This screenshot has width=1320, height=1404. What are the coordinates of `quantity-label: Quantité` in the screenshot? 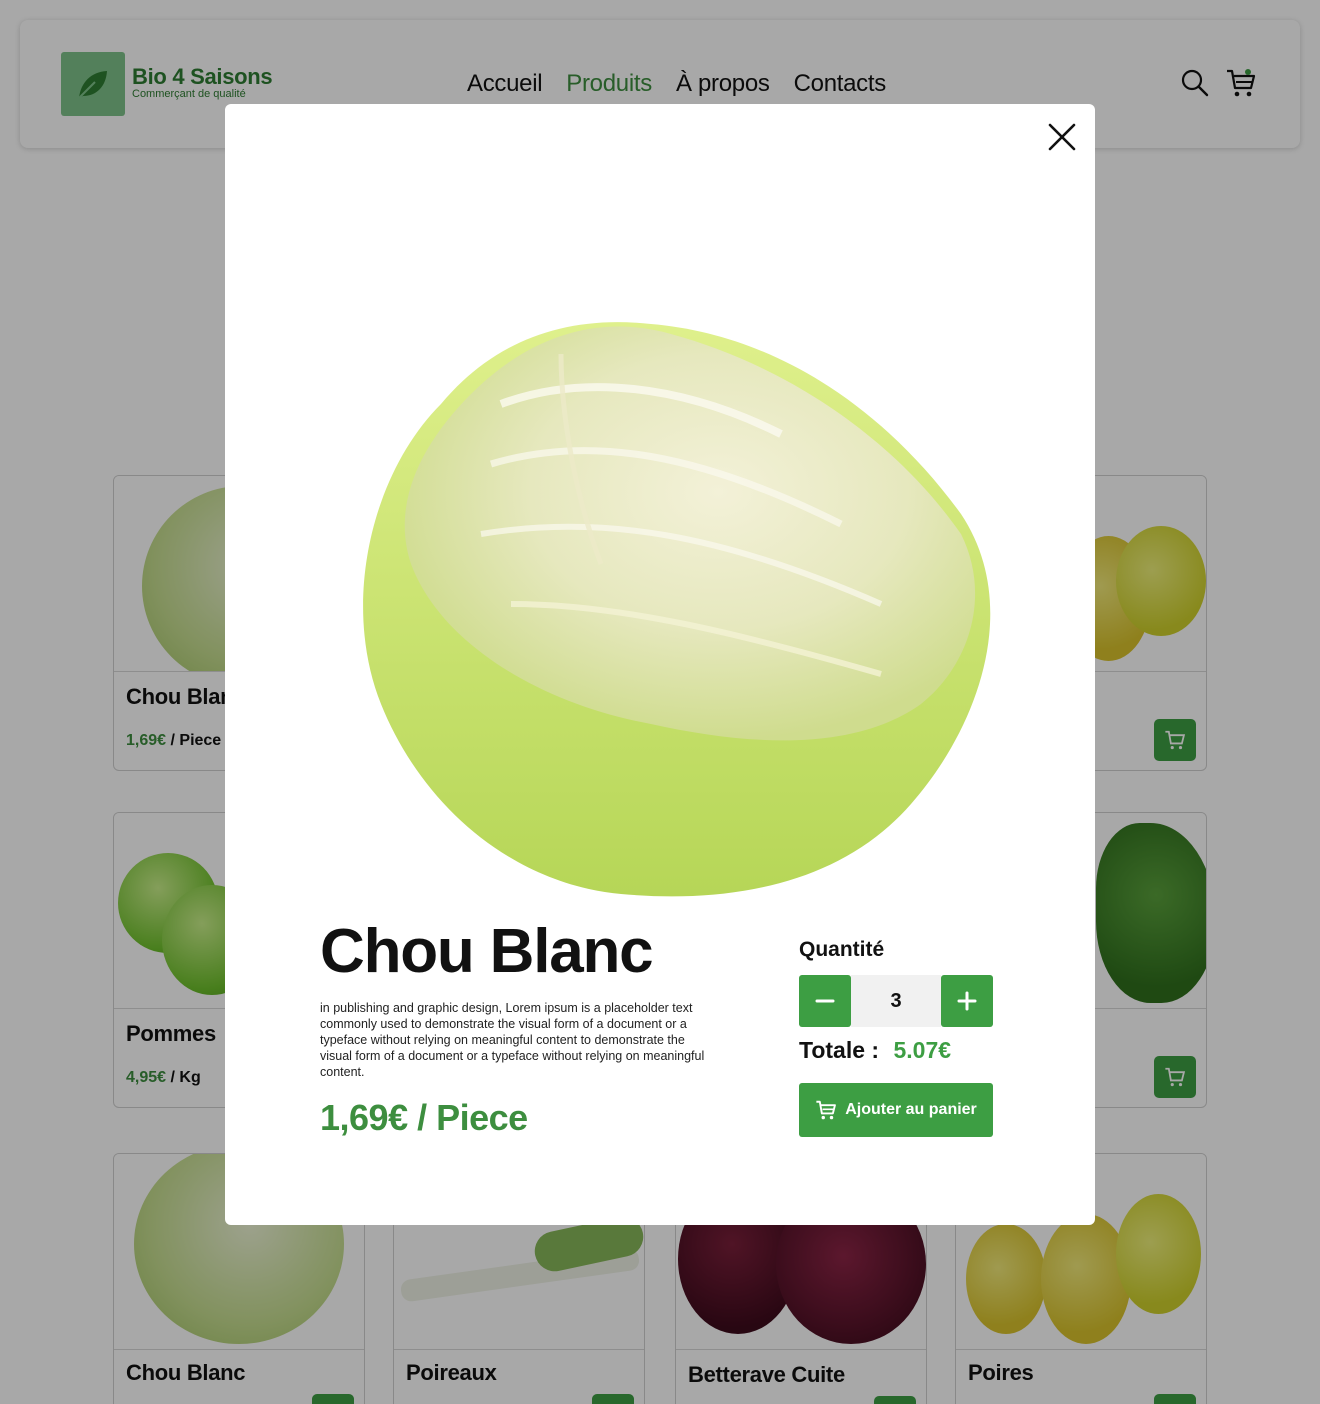 It's located at (842, 949).